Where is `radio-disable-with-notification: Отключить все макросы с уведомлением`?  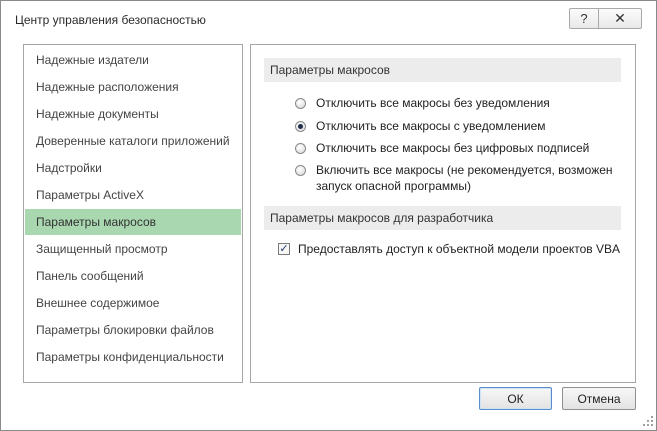
radio-disable-with-notification: Отключить все макросы с уведомлением is located at coordinates (460, 126).